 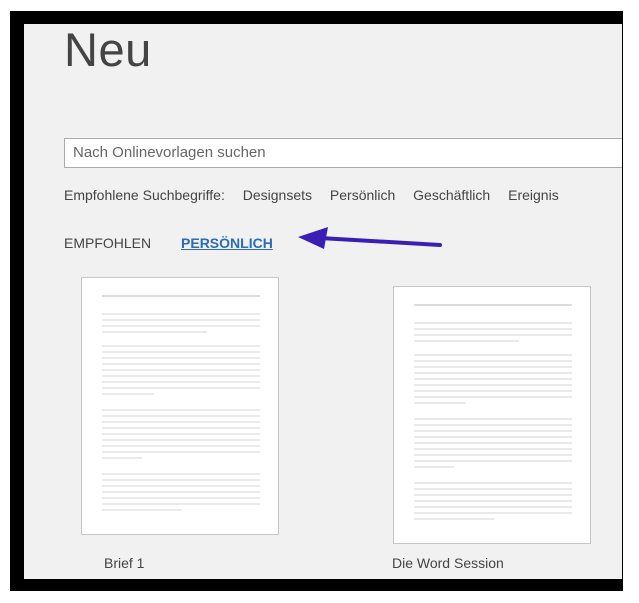 What do you see at coordinates (277, 195) in the screenshot?
I see `suggestion-designsets: Designsets` at bounding box center [277, 195].